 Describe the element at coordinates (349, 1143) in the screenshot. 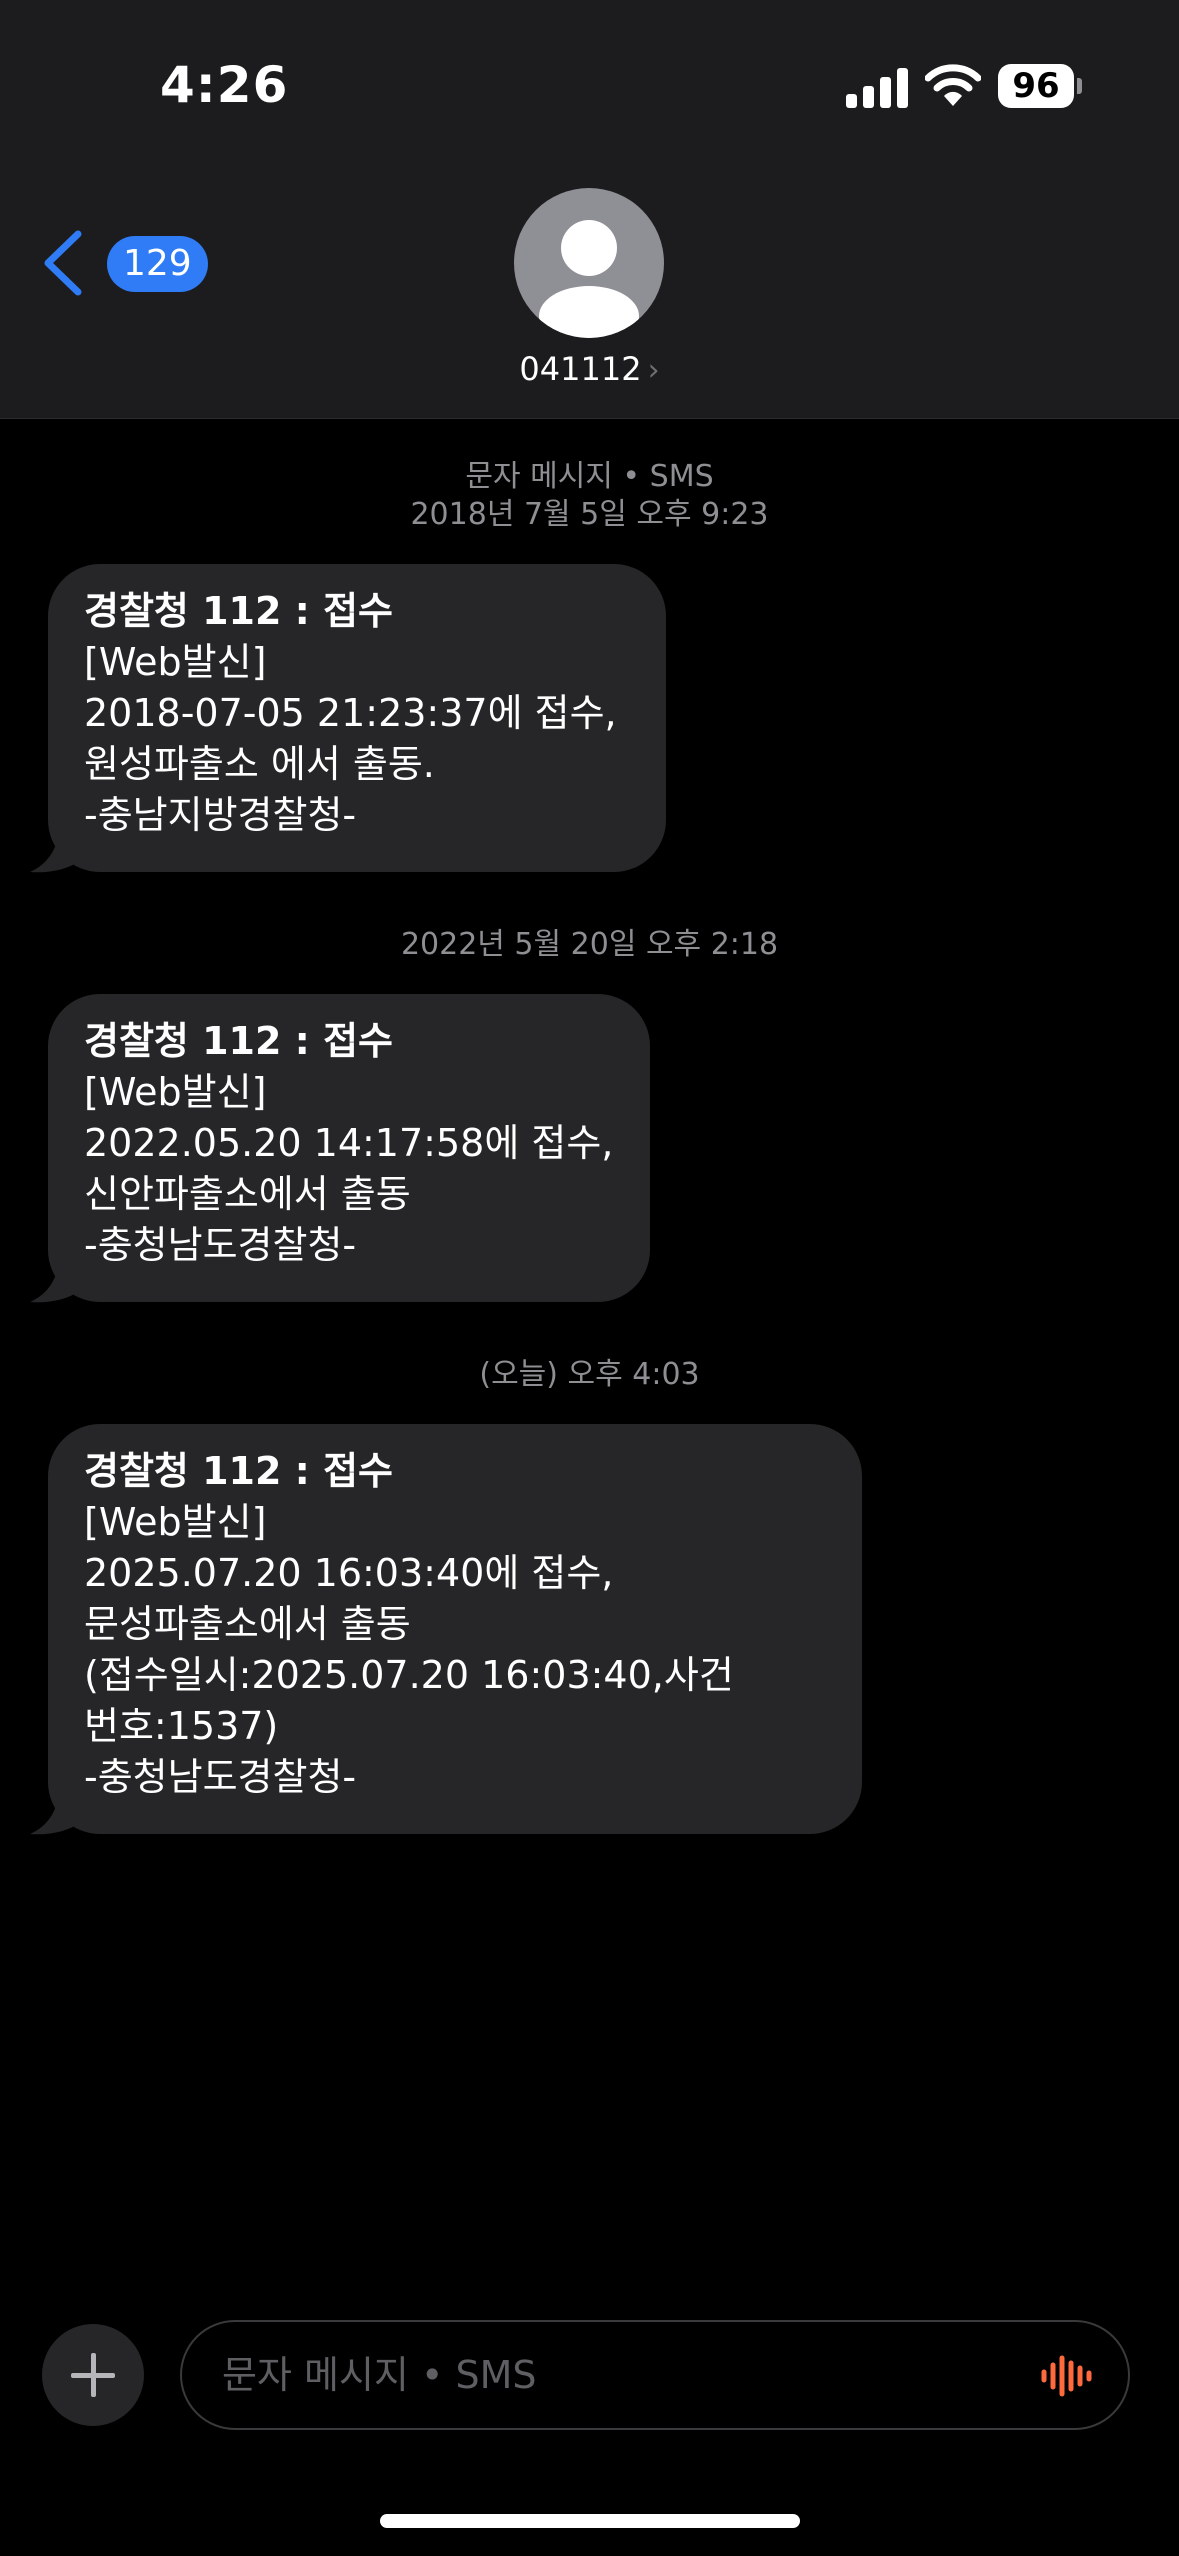

I see `message-line: 2022.05.20 14:17:58에 접수,` at that location.